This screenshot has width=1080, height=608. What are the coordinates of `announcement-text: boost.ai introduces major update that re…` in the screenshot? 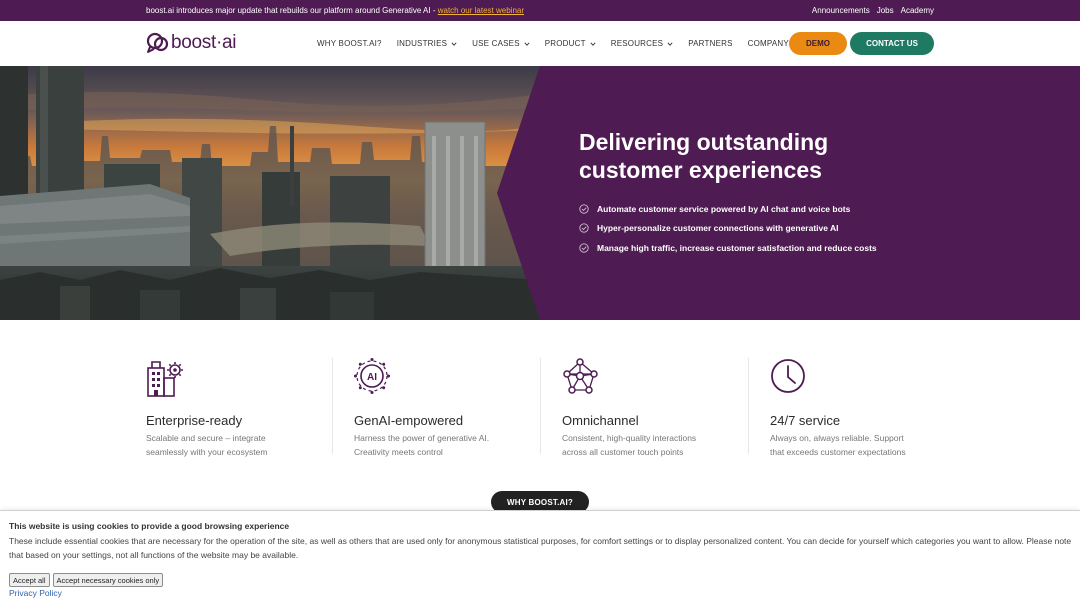 It's located at (291, 10).